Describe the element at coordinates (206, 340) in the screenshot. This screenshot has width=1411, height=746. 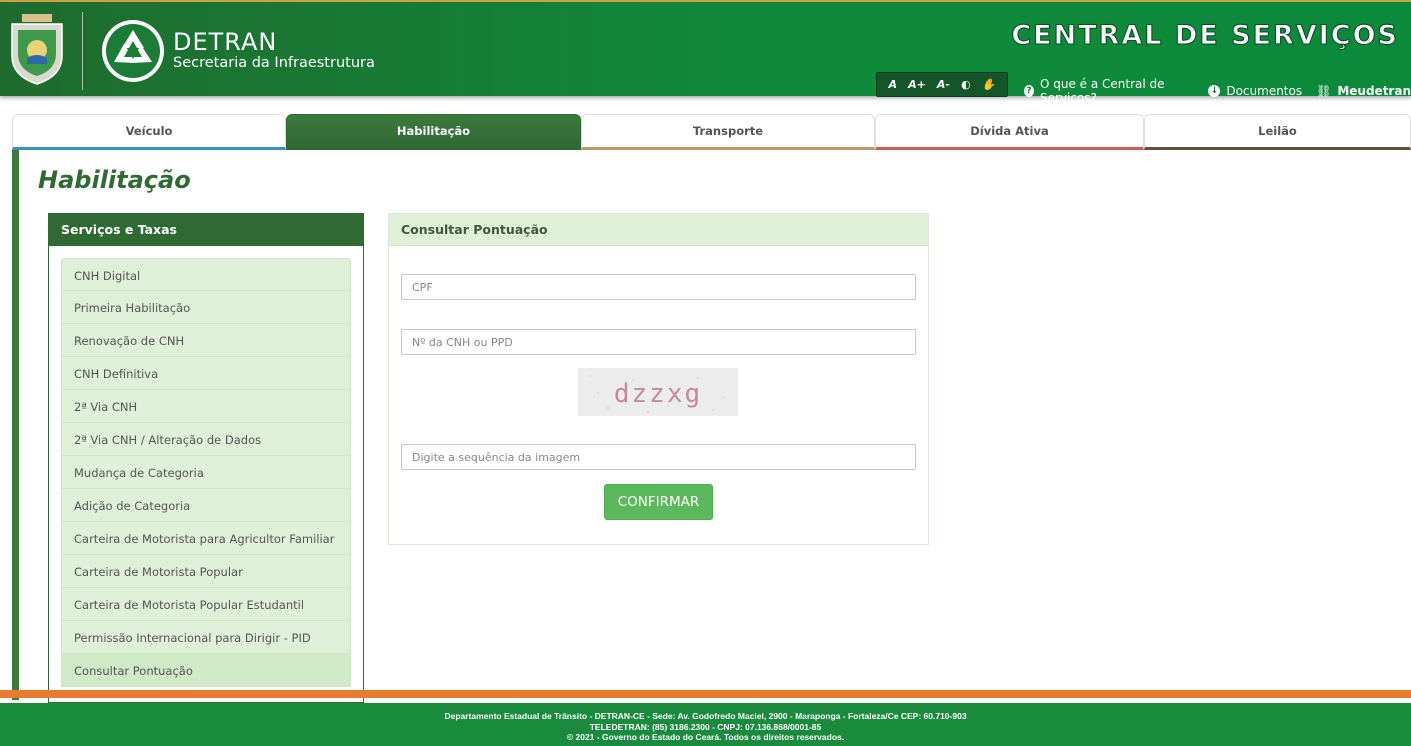
I see `service-item: Renovação de CNH` at that location.